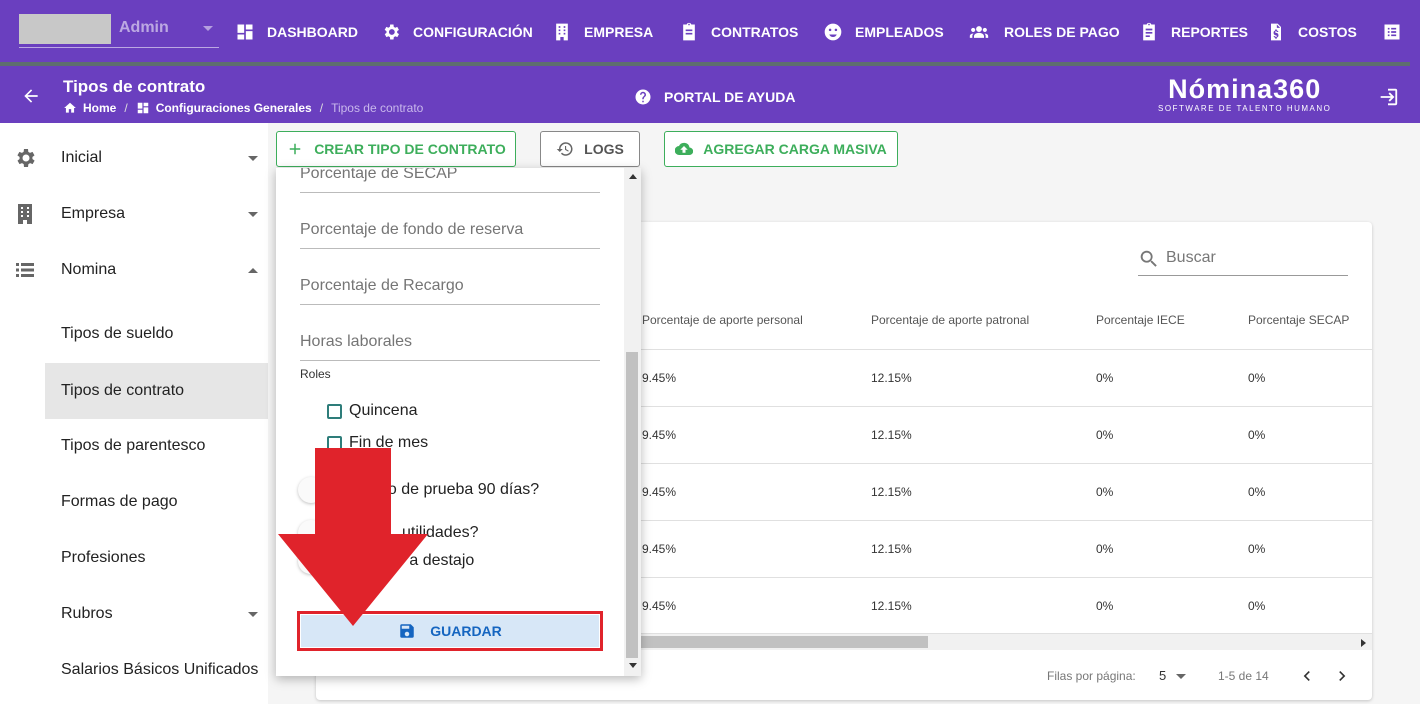 The height and width of the screenshot is (704, 1420). Describe the element at coordinates (950, 320) in the screenshot. I see `column-header: Porcentaje de aporte patronal` at that location.